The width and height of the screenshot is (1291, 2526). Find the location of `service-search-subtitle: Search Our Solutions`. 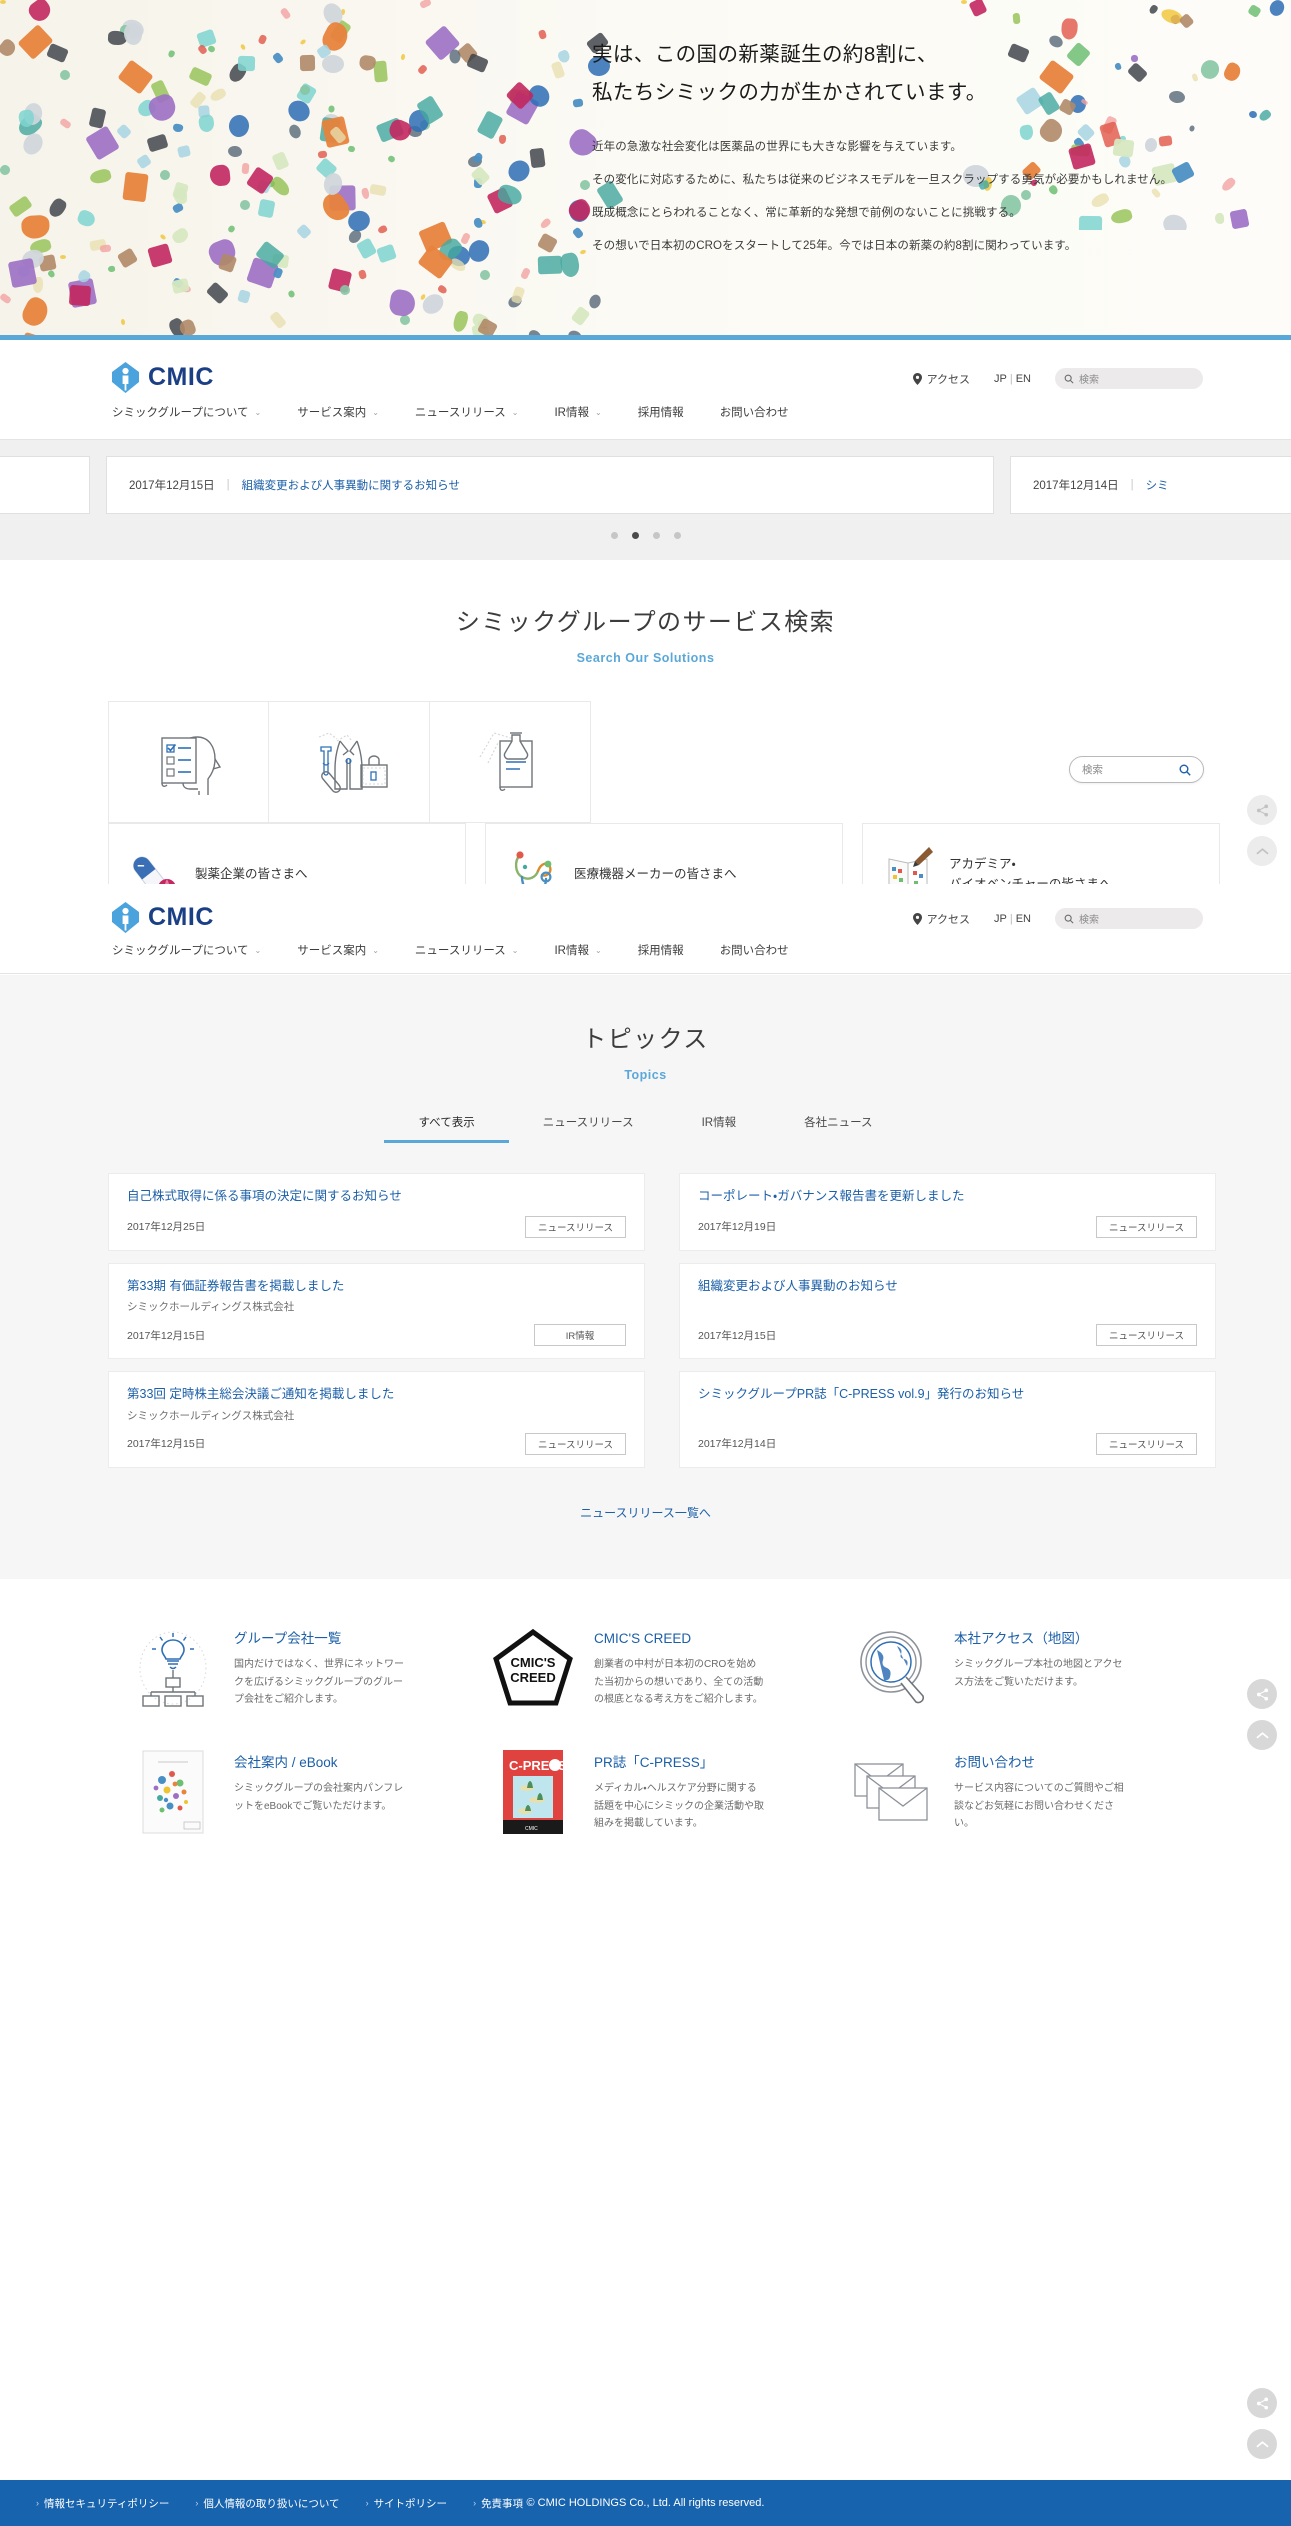

service-search-subtitle: Search Our Solutions is located at coordinates (645, 658).